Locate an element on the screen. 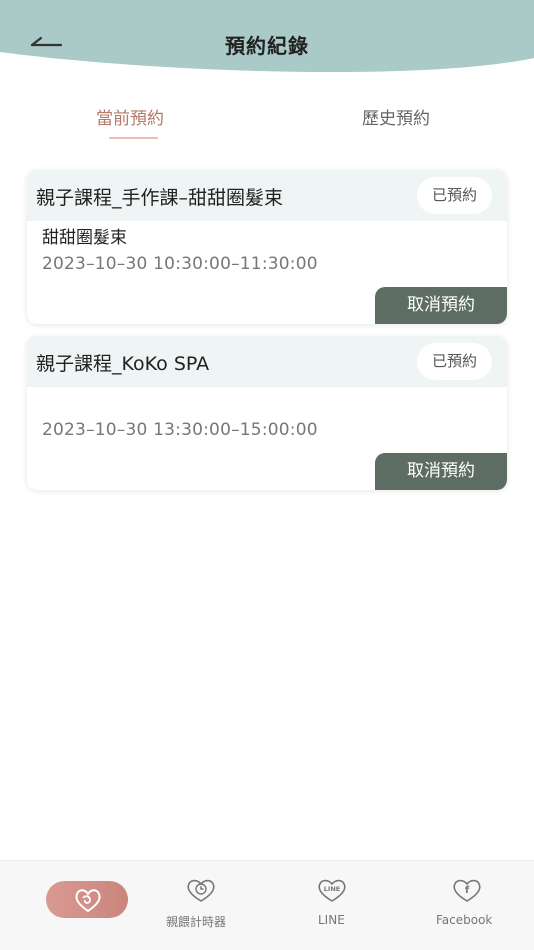  booking-subtitle: 甜甜圈髮束 is located at coordinates (84, 238).